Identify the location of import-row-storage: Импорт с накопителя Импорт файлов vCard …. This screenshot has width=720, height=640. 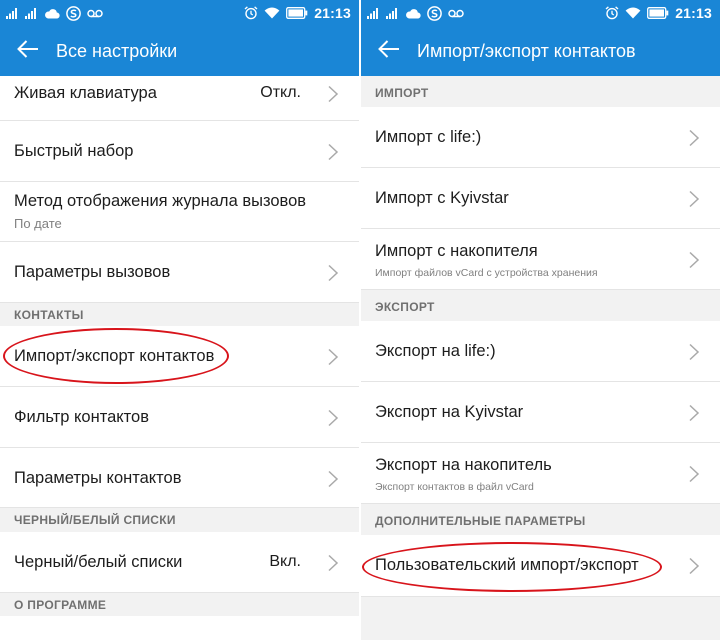
(540, 259).